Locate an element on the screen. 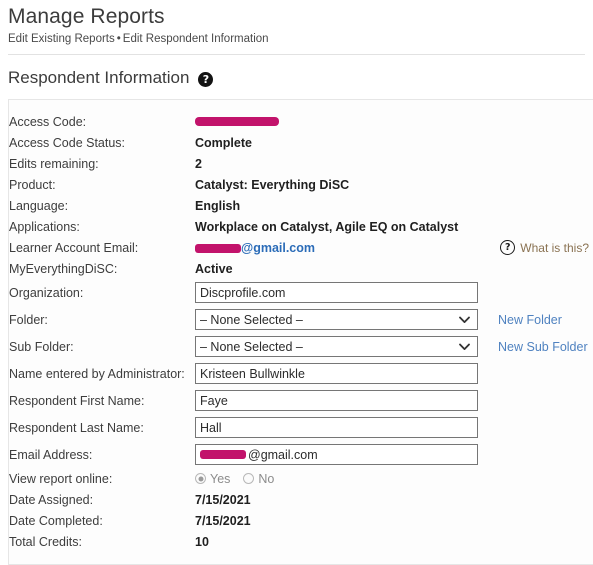  table-row-view-report-online: View report online: Yes No is located at coordinates (301, 478).